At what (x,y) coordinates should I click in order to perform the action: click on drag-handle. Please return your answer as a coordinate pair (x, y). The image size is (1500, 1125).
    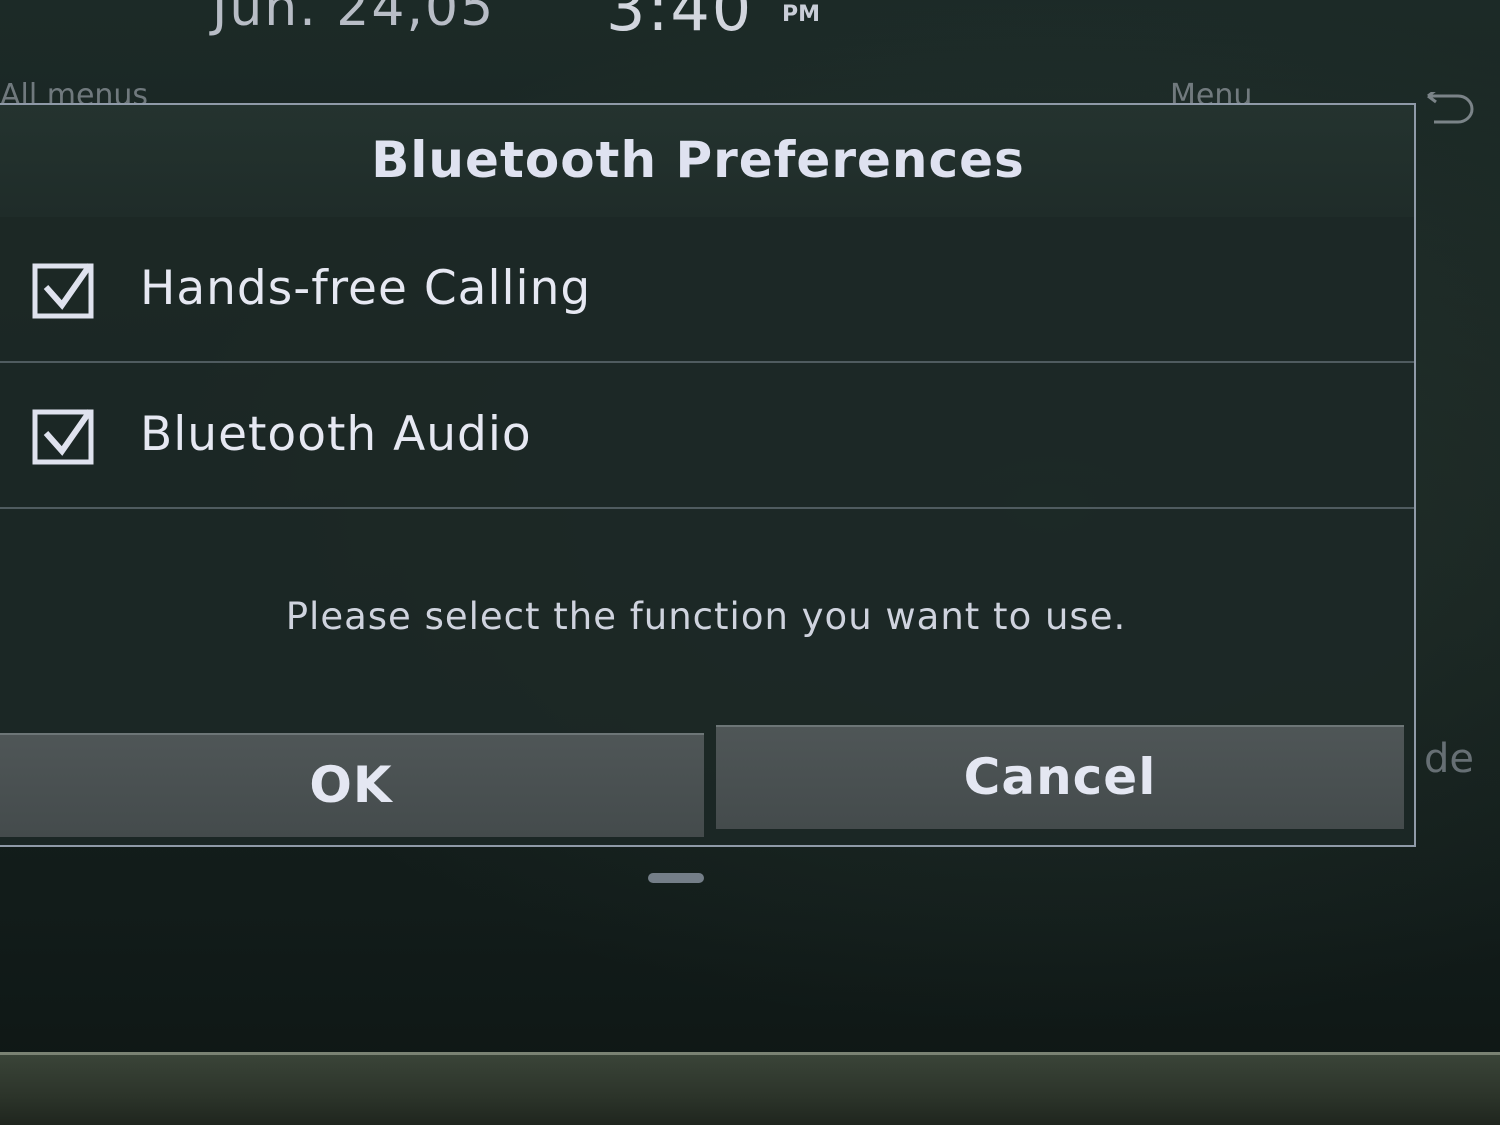
    Looking at the image, I should click on (676, 878).